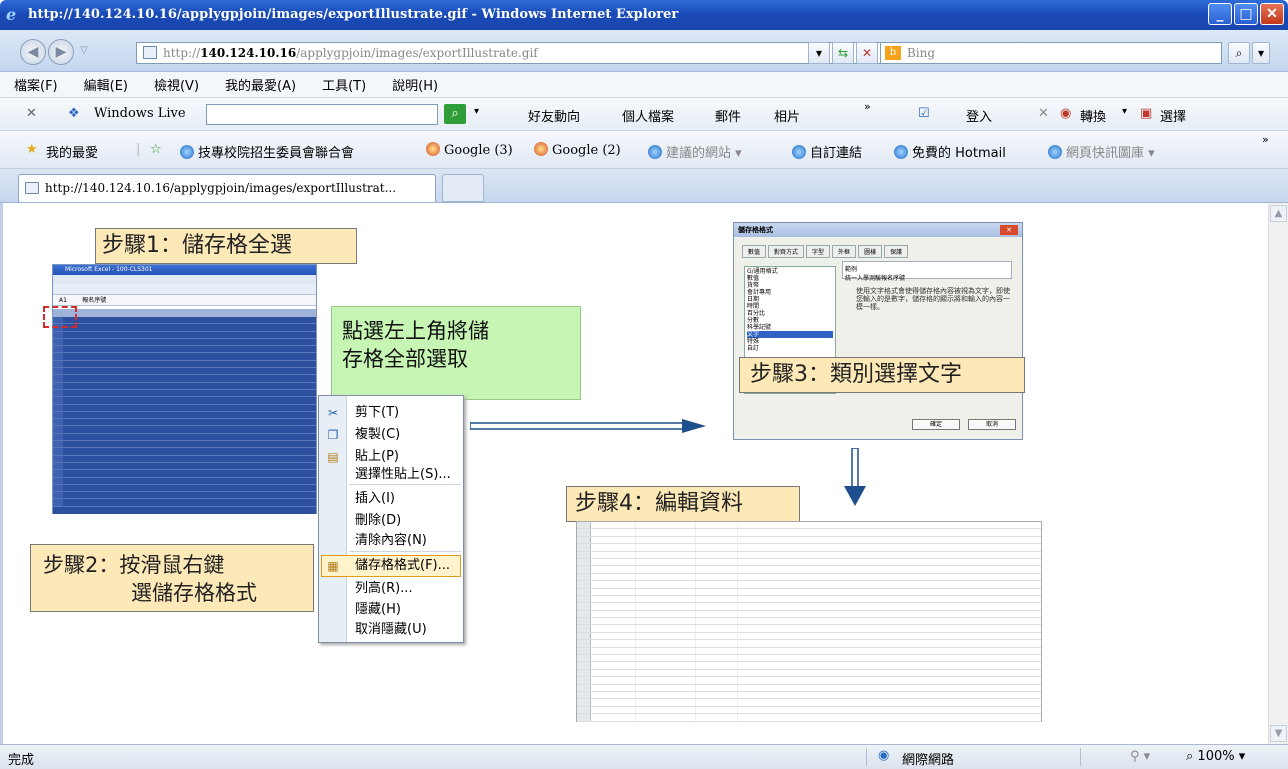 Image resolution: width=1288 pixels, height=769 pixels. Describe the element at coordinates (1278, 473) in the screenshot. I see `vertical-scrollbar: ▲ ▼` at that location.